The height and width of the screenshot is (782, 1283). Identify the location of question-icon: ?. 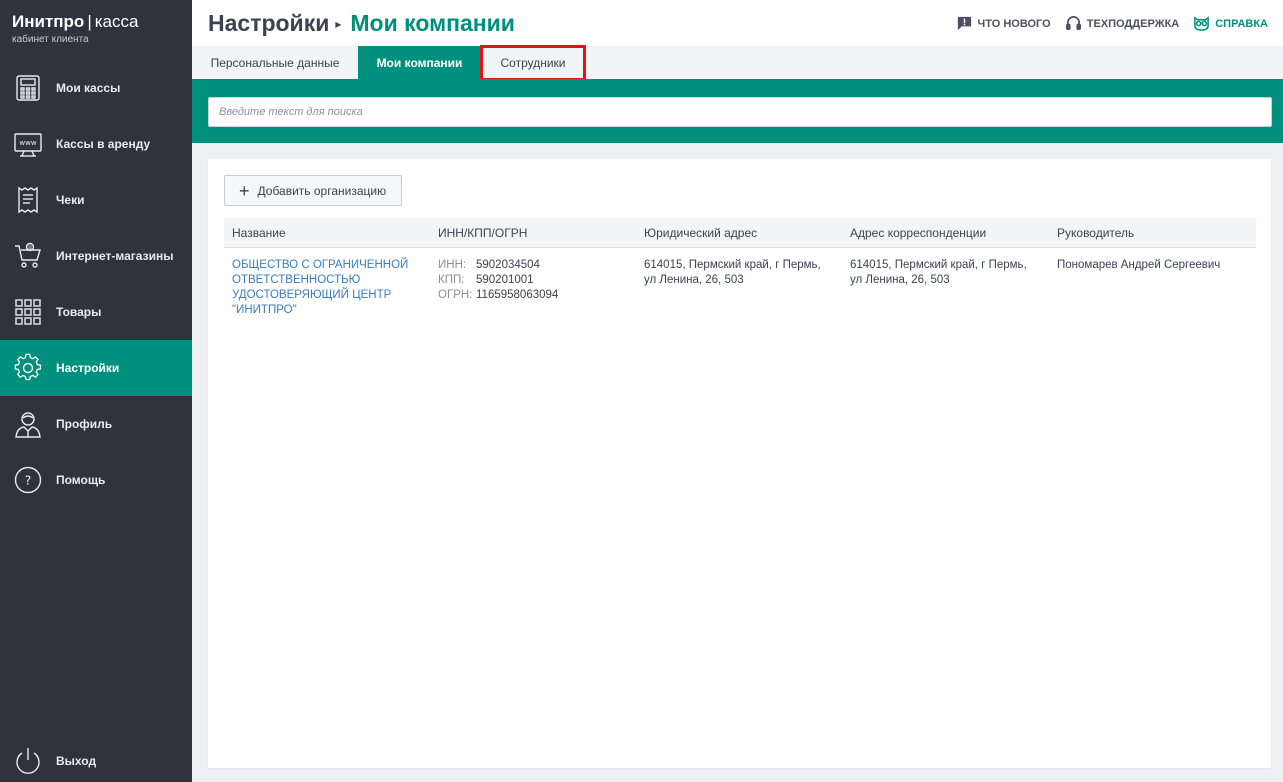
(28, 480).